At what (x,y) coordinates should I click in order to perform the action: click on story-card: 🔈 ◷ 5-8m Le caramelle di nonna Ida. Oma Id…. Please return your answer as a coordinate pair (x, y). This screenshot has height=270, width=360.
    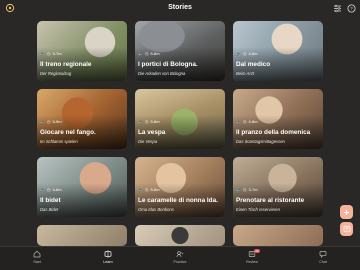
    Looking at the image, I should click on (180, 187).